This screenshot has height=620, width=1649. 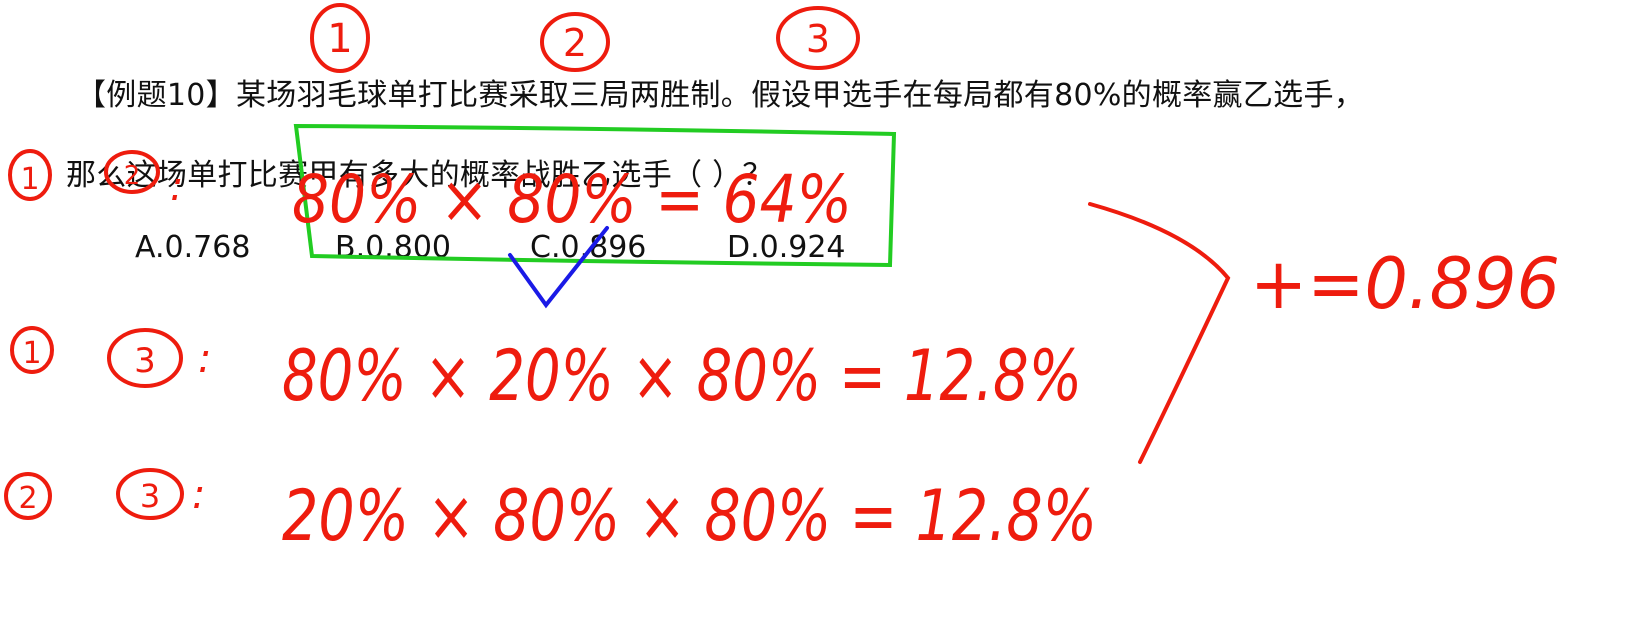 I want to click on scenario-2: 1 3 : 80% × 20% × 80% = 12.8%, so click(x=546, y=371).